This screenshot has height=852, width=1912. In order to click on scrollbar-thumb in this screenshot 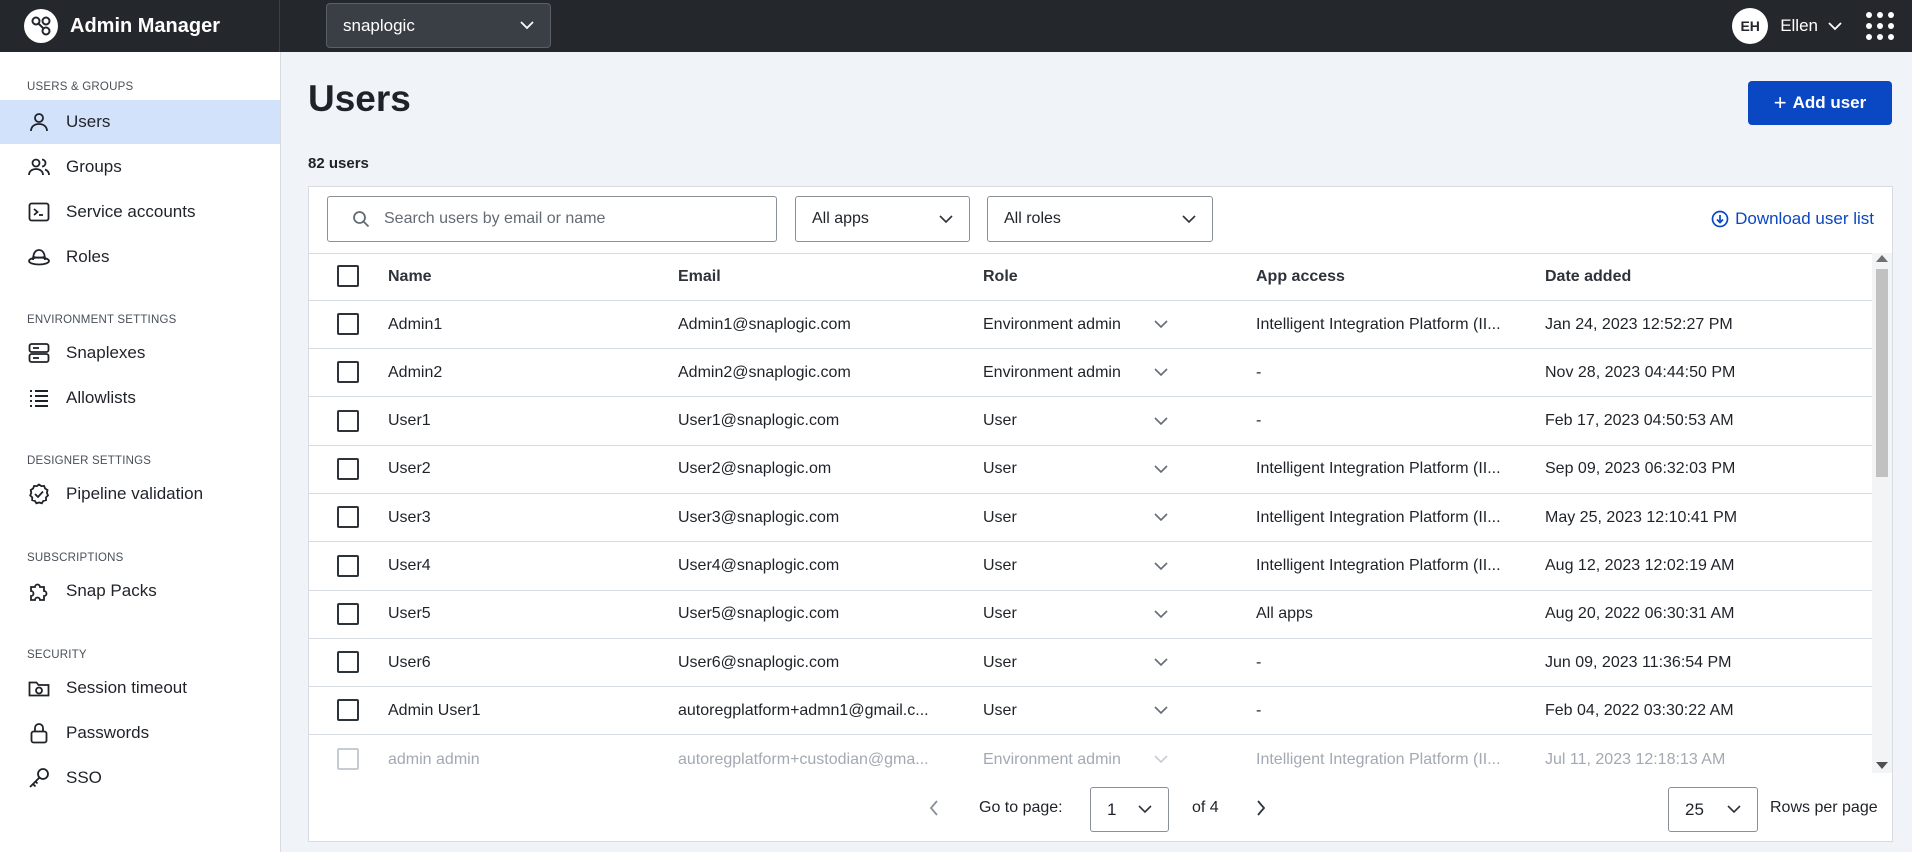, I will do `click(1882, 373)`.